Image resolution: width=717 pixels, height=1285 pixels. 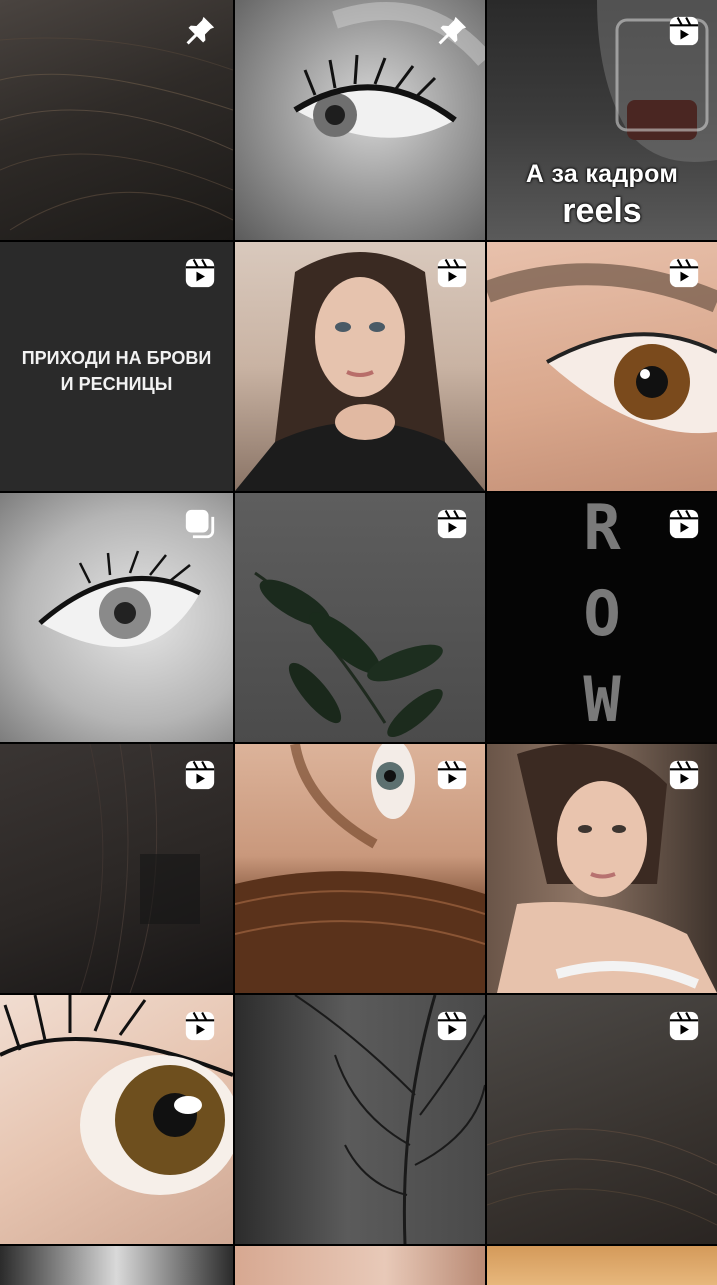 I want to click on post-tile-4: ПРИХОДИ НА БРОВИ И РЕСНИЦЫ, so click(x=116, y=366).